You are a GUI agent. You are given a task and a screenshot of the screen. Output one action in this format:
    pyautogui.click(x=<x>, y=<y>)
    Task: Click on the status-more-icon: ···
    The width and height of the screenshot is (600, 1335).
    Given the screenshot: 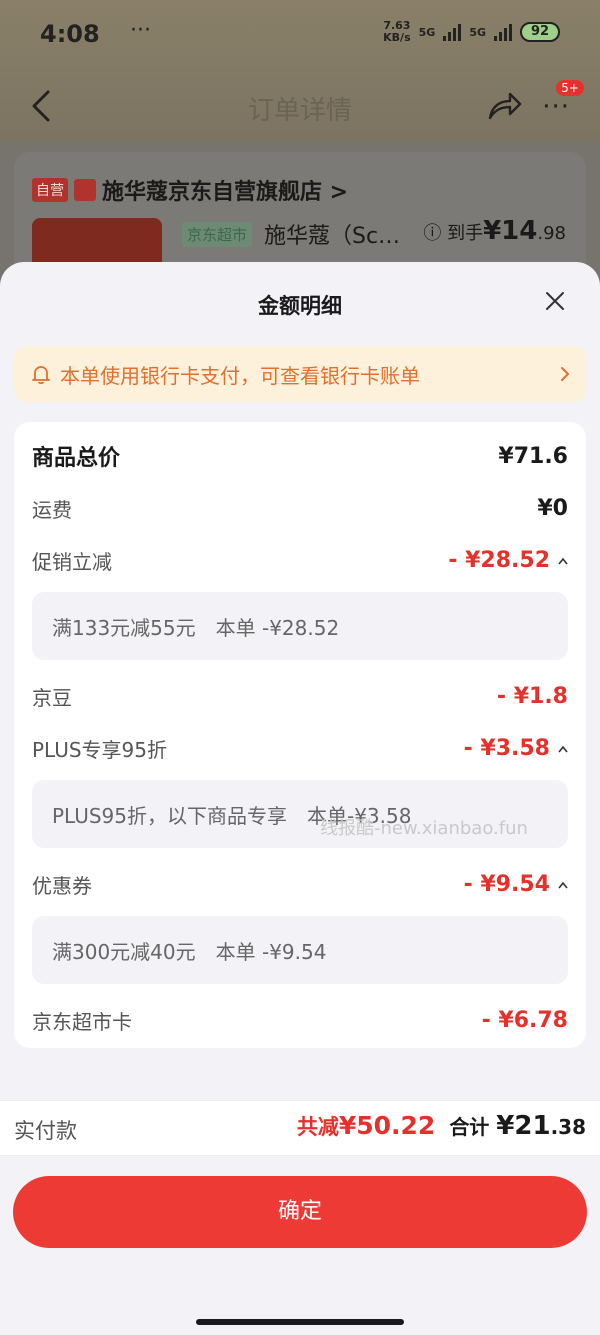 What is the action you would take?
    pyautogui.click(x=140, y=30)
    